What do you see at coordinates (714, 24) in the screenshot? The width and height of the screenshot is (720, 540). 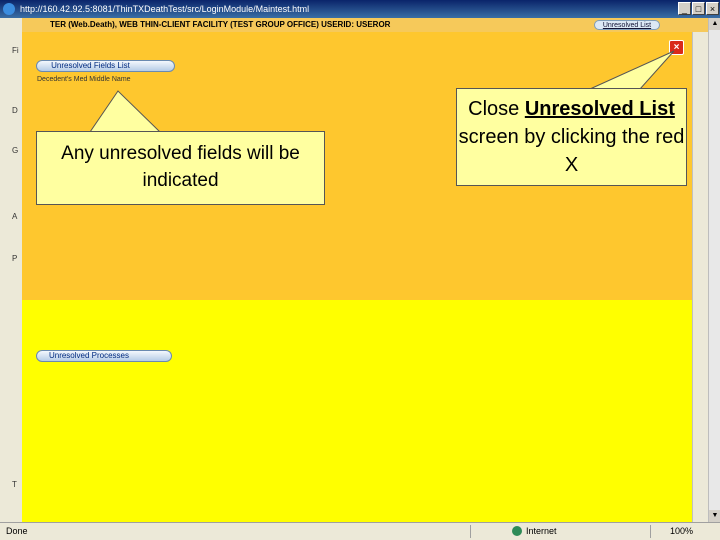 I see `scroll-up-icon: ▲` at bounding box center [714, 24].